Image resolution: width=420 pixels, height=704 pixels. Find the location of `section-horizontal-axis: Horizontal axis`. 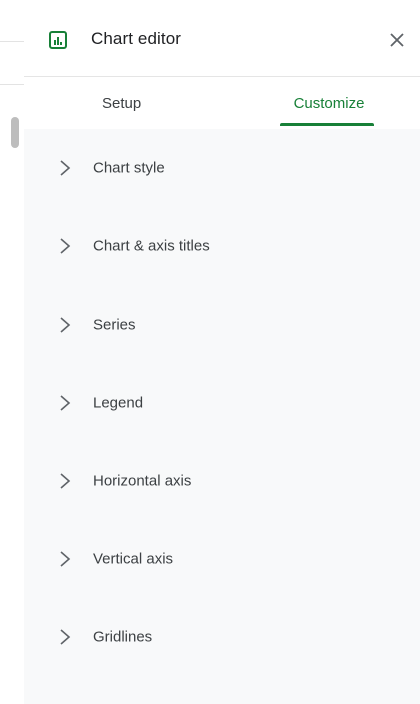

section-horizontal-axis: Horizontal axis is located at coordinates (222, 481).